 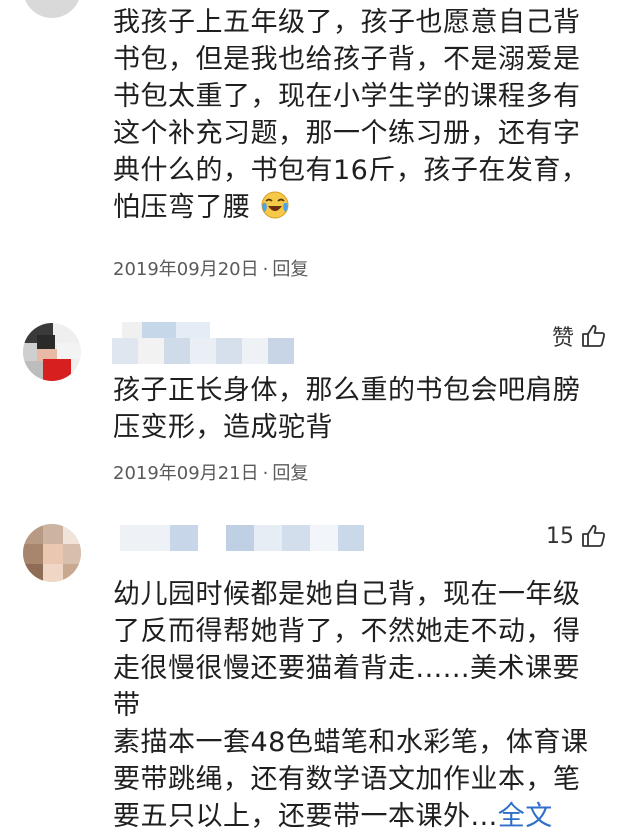 What do you see at coordinates (358, 207) in the screenshot?
I see `comment-line-with-emoji: 怕压弯了腰` at bounding box center [358, 207].